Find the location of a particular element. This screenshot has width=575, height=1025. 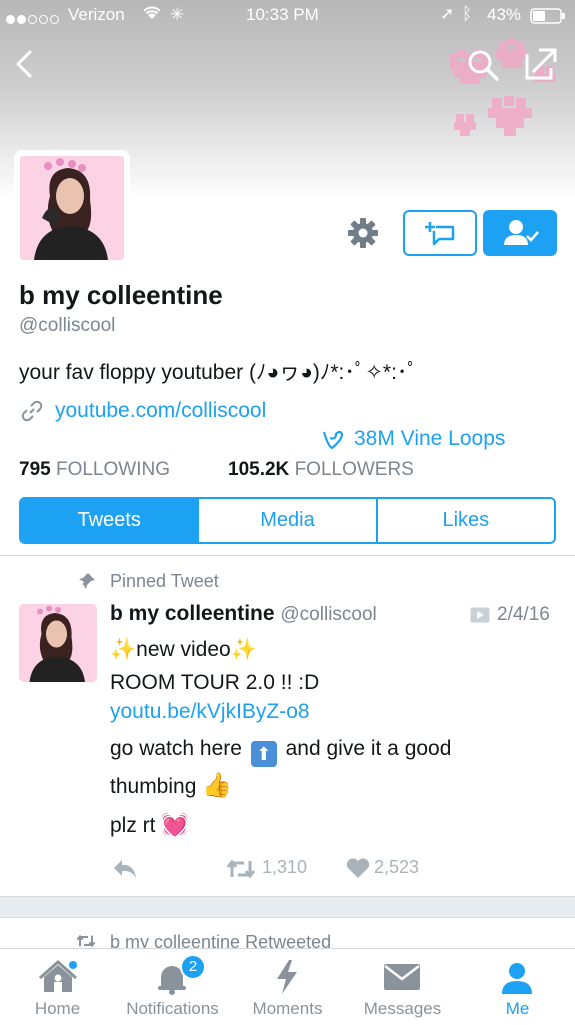

tweet-line: go watch here is located at coordinates (176, 748).